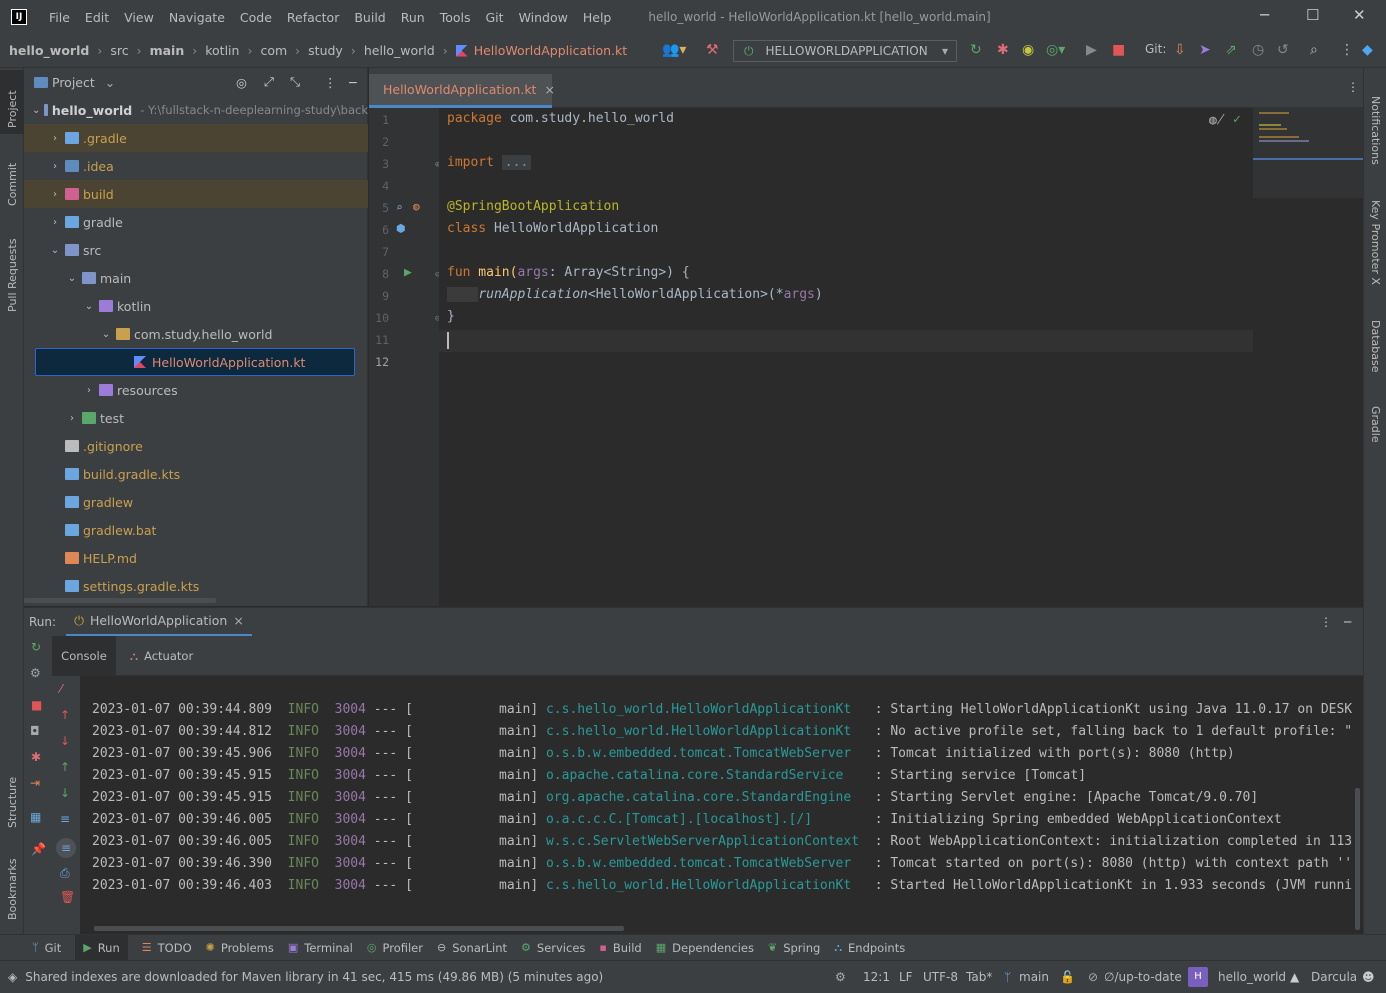  What do you see at coordinates (840, 977) in the screenshot?
I see `background-tasks-icon: ⚙` at bounding box center [840, 977].